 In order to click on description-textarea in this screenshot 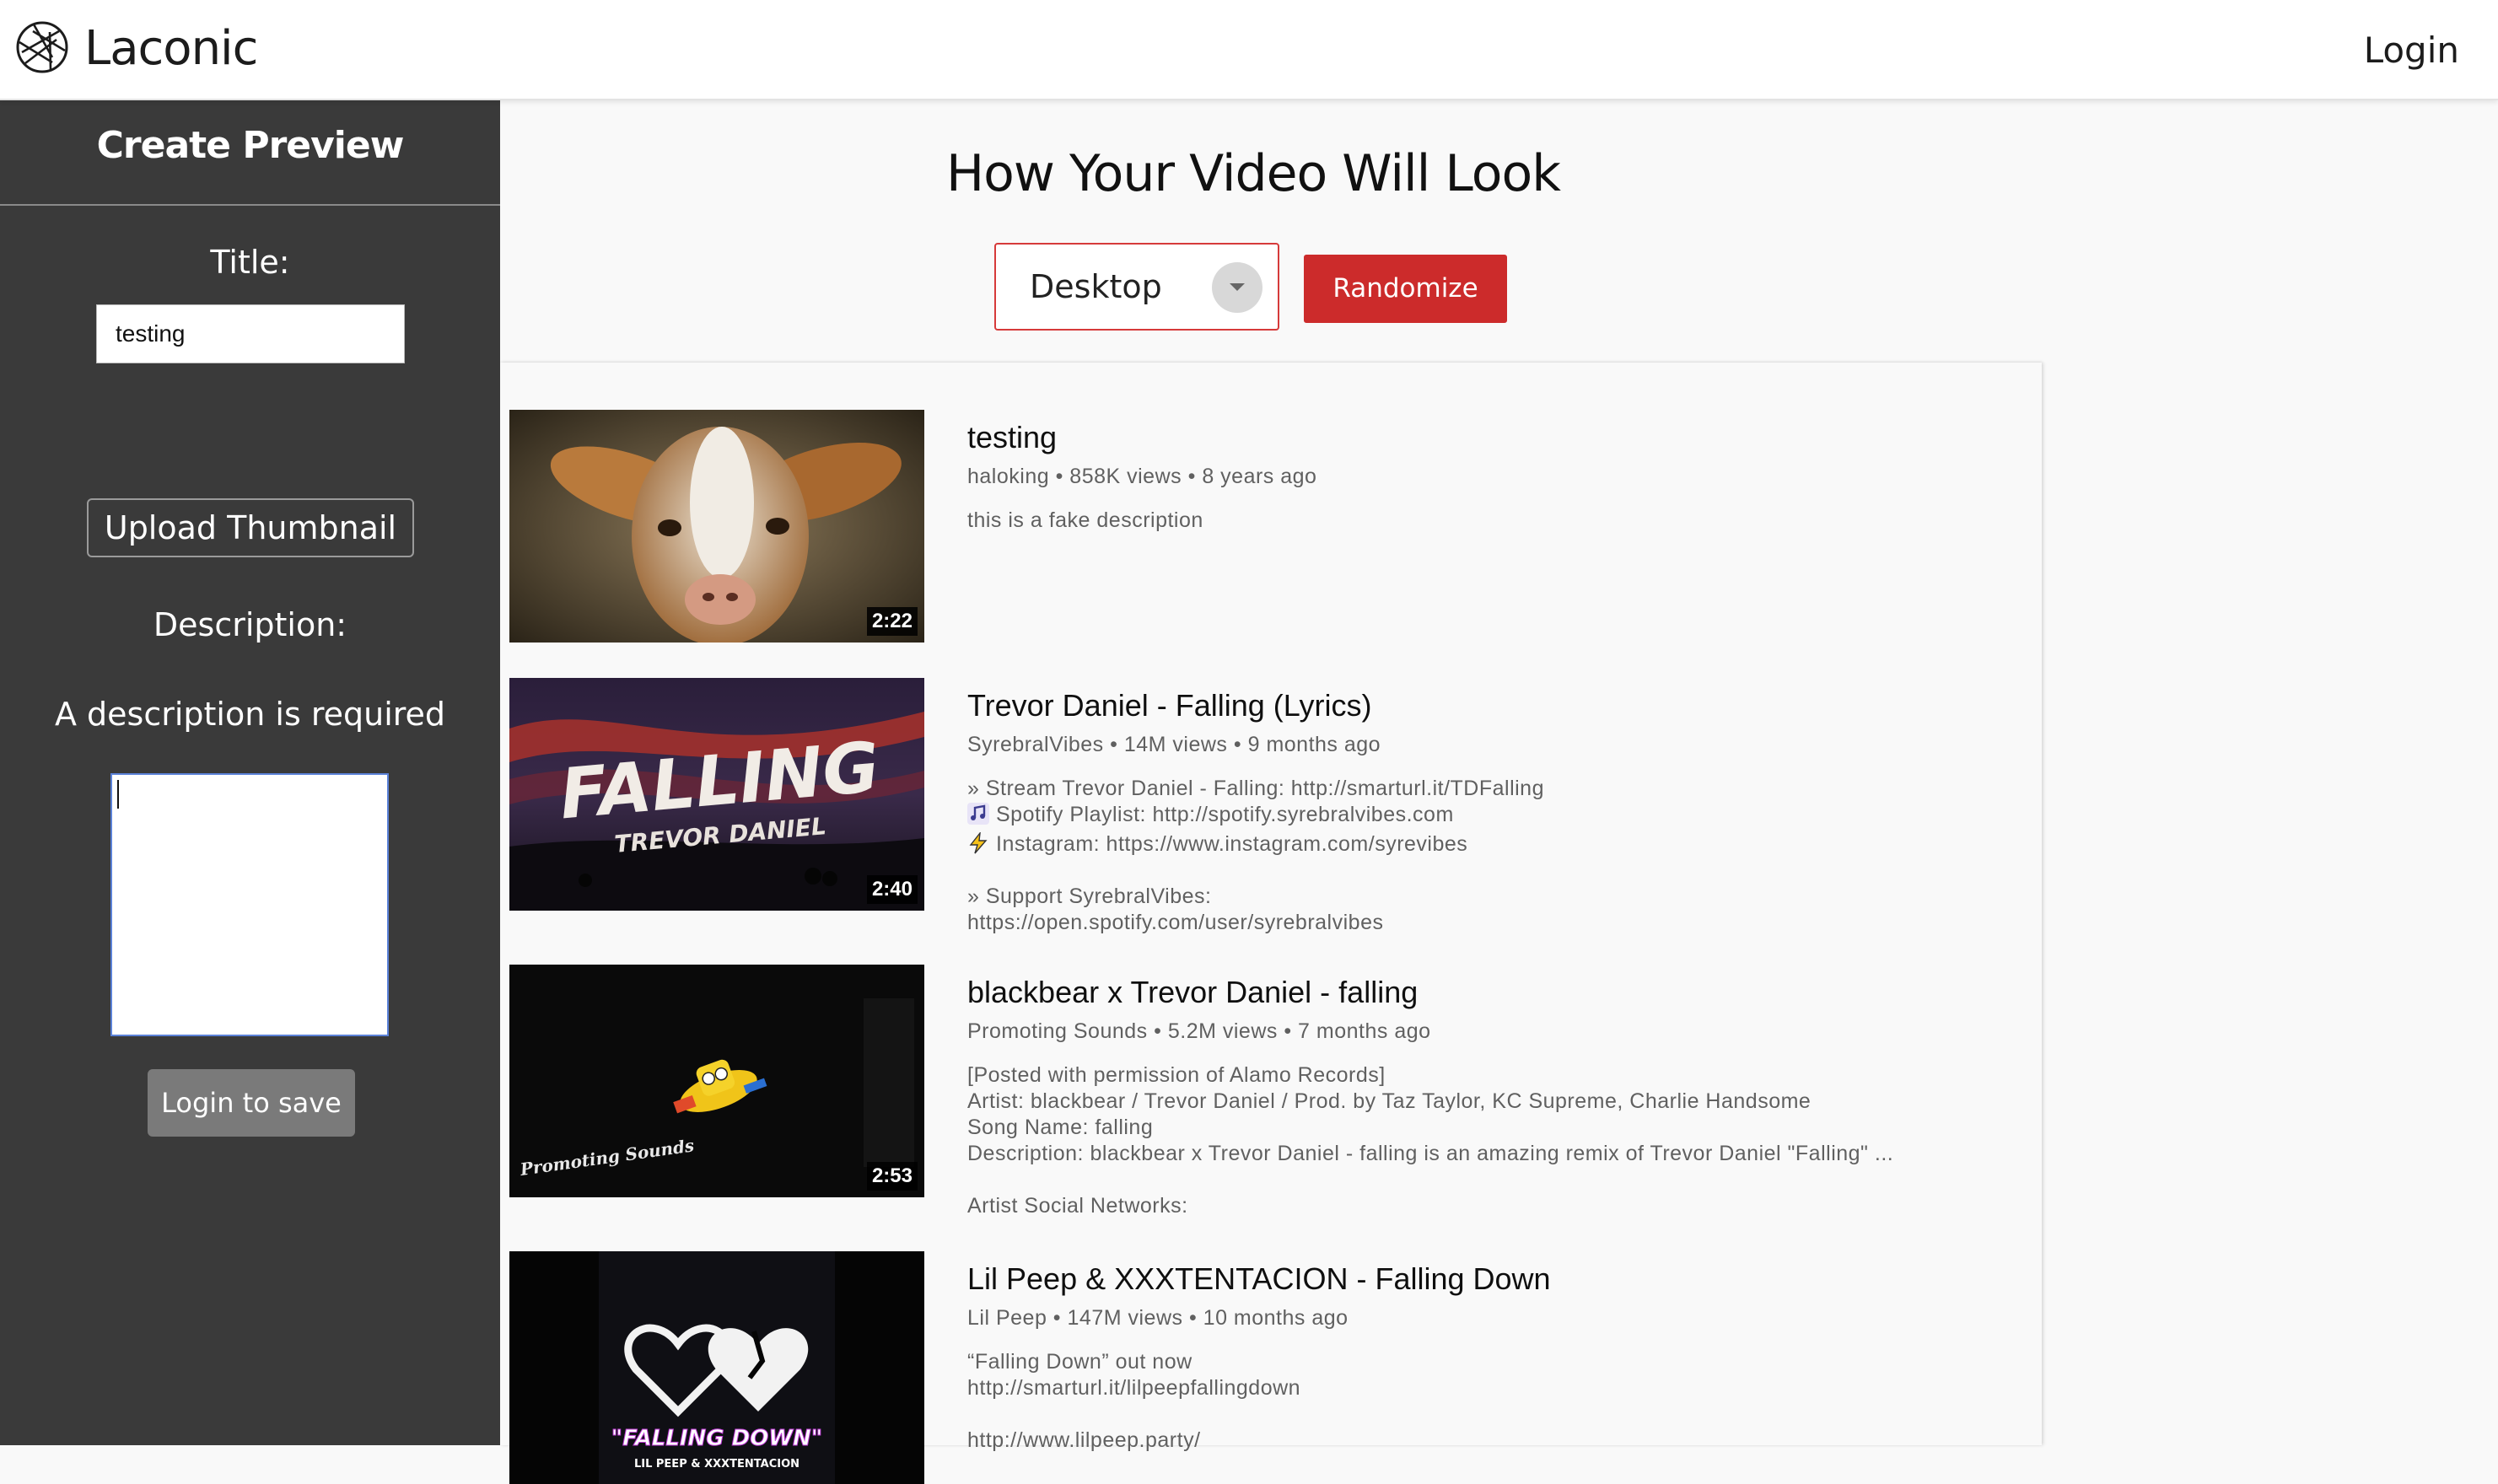, I will do `click(249, 904)`.